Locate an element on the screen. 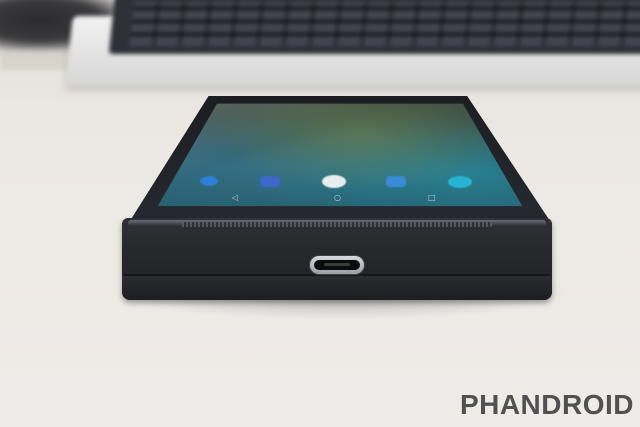 The height and width of the screenshot is (427, 640). usb-c-port is located at coordinates (337, 265).